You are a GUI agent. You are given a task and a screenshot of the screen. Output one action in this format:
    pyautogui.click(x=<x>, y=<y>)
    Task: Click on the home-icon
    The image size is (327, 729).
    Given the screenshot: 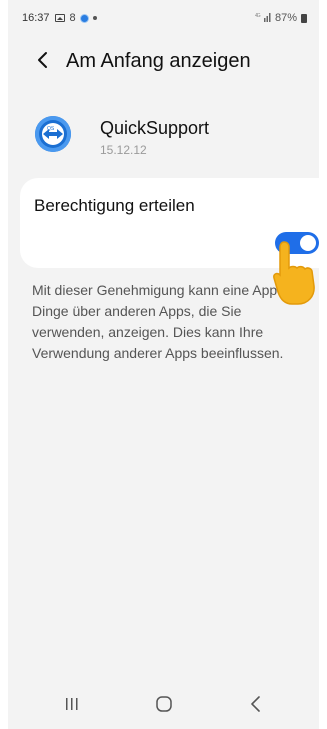 What is the action you would take?
    pyautogui.click(x=164, y=704)
    